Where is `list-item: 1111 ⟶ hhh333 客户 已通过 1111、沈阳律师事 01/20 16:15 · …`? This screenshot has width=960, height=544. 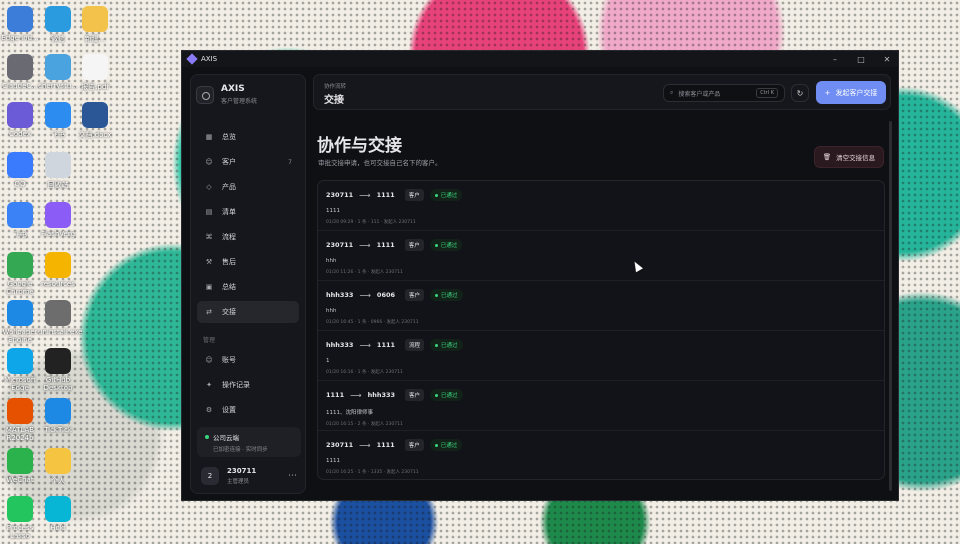
list-item: 1111 ⟶ hhh333 客户 已通过 1111、沈阳律师事 01/20 16:15 · … is located at coordinates (601, 406).